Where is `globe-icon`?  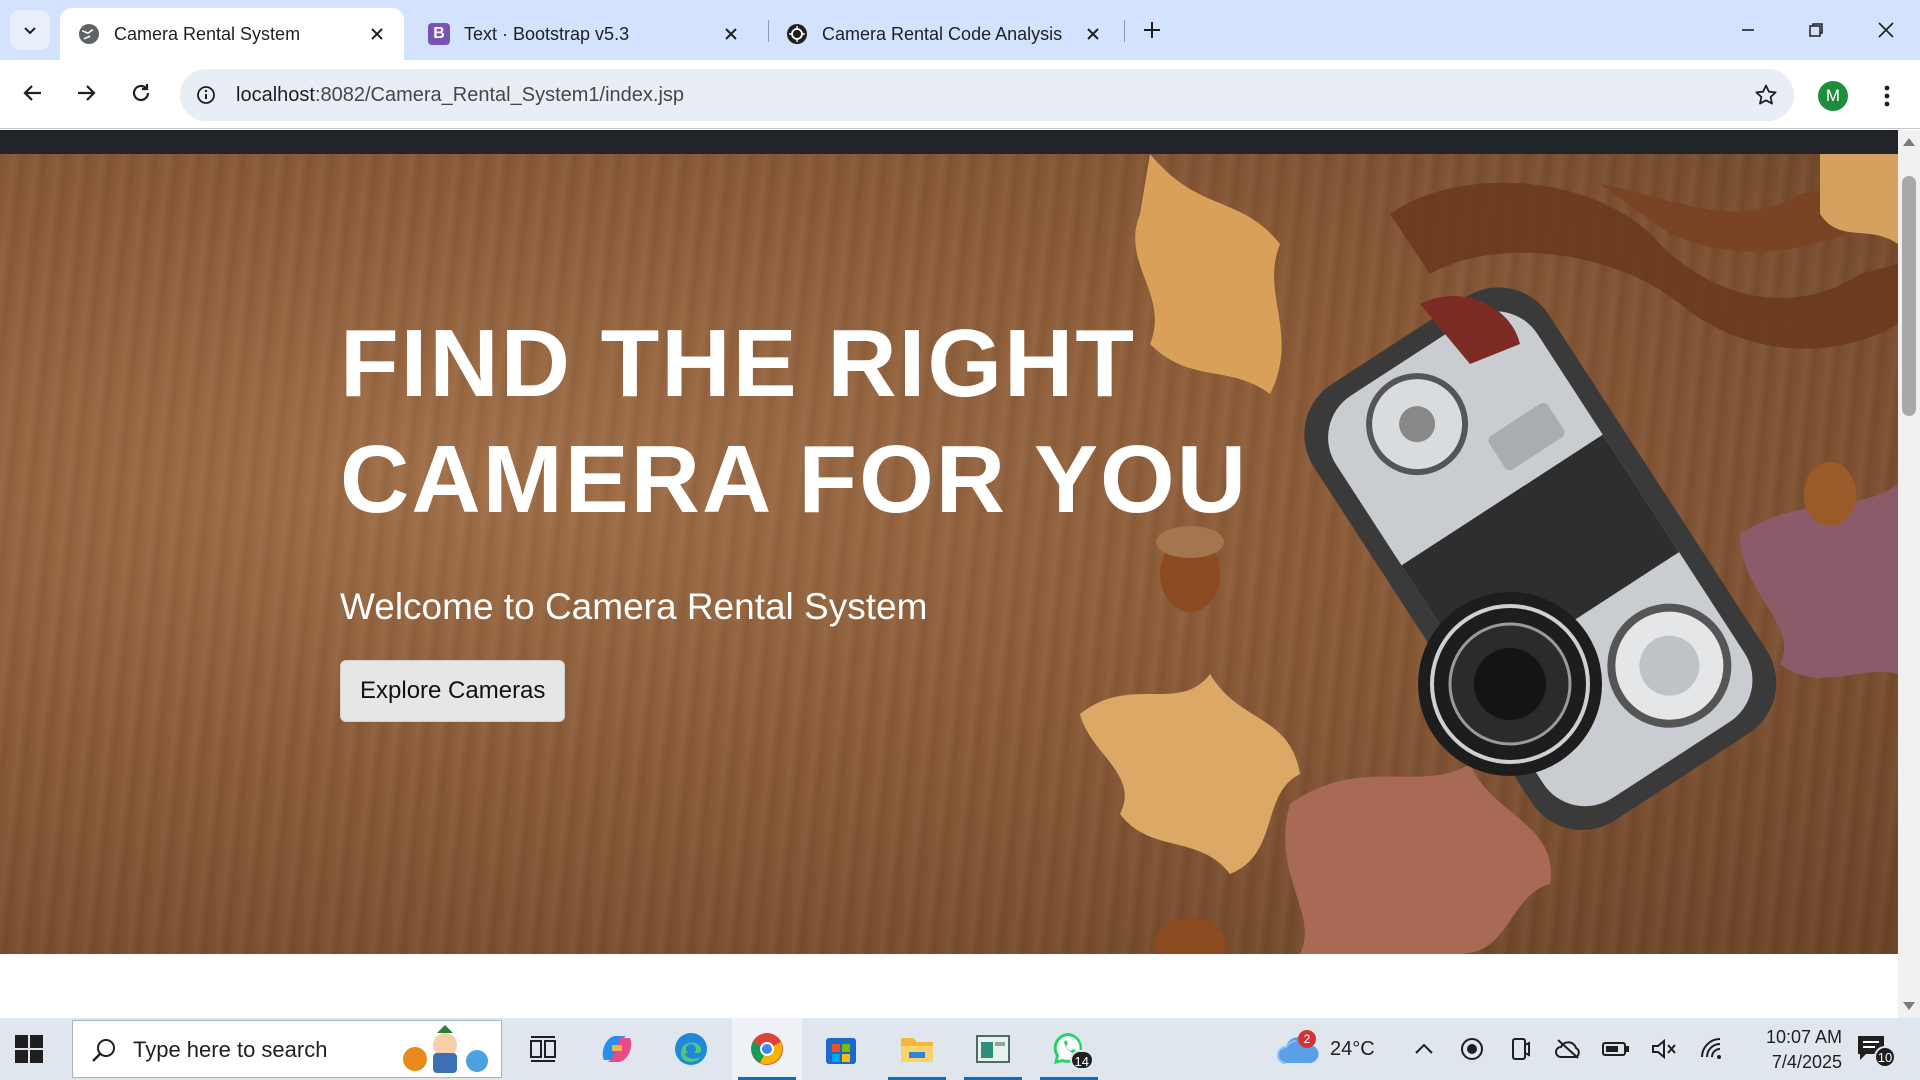
globe-icon is located at coordinates (89, 34).